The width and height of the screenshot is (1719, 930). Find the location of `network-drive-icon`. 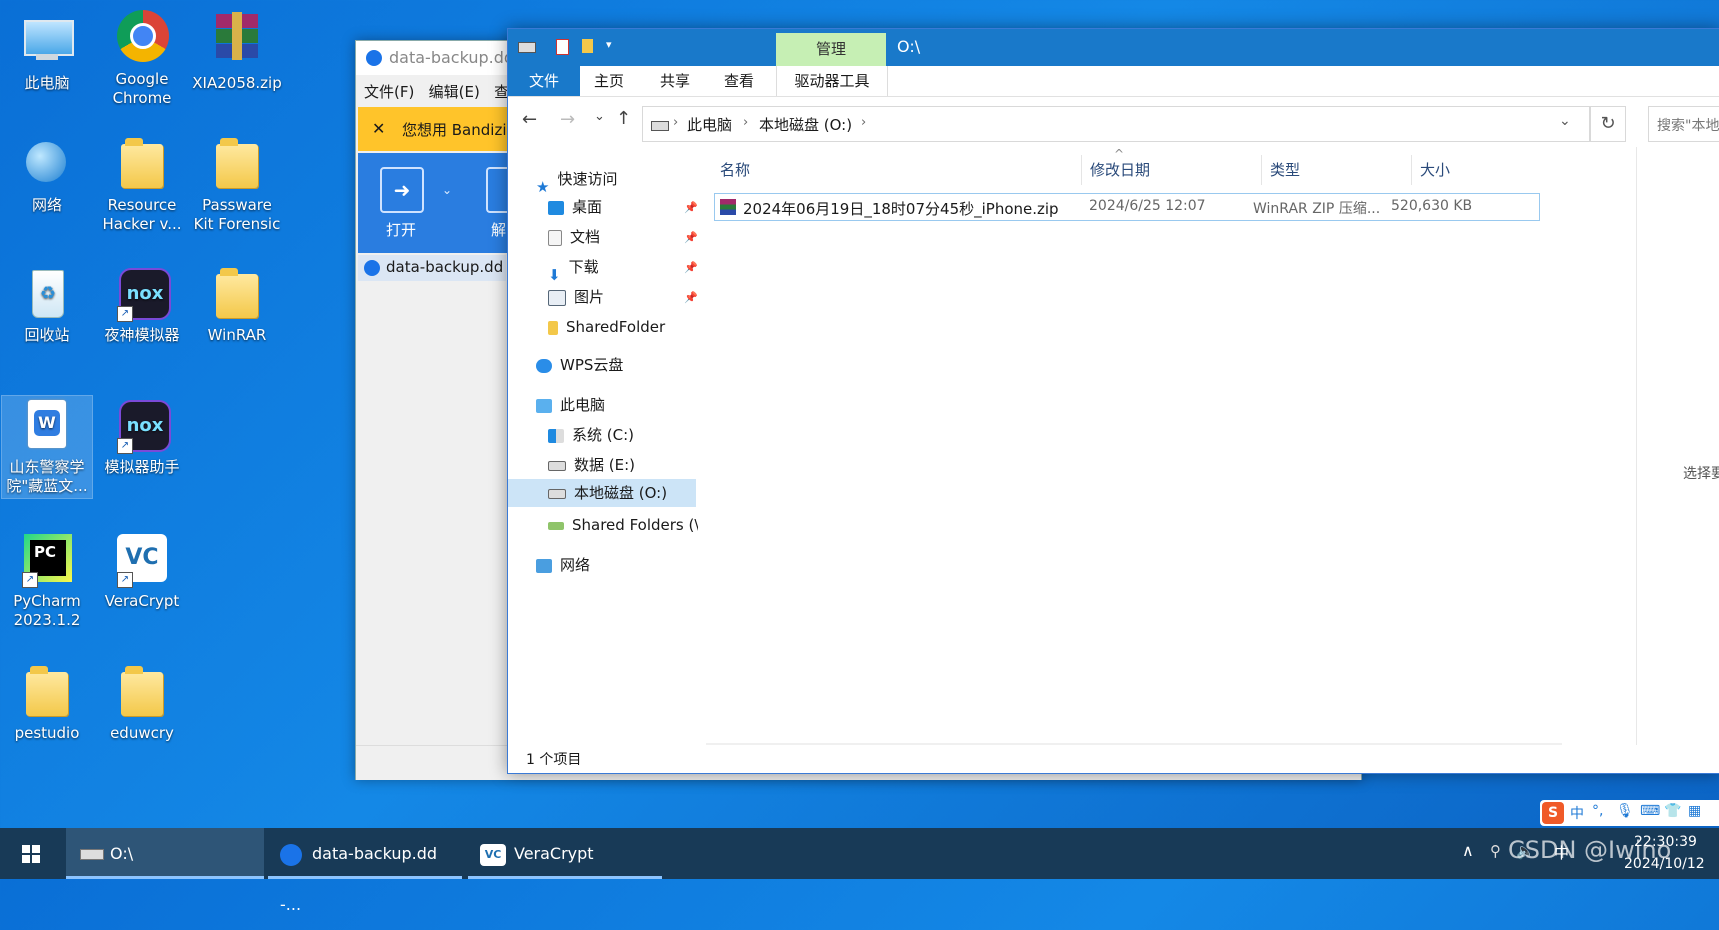

network-drive-icon is located at coordinates (556, 525).